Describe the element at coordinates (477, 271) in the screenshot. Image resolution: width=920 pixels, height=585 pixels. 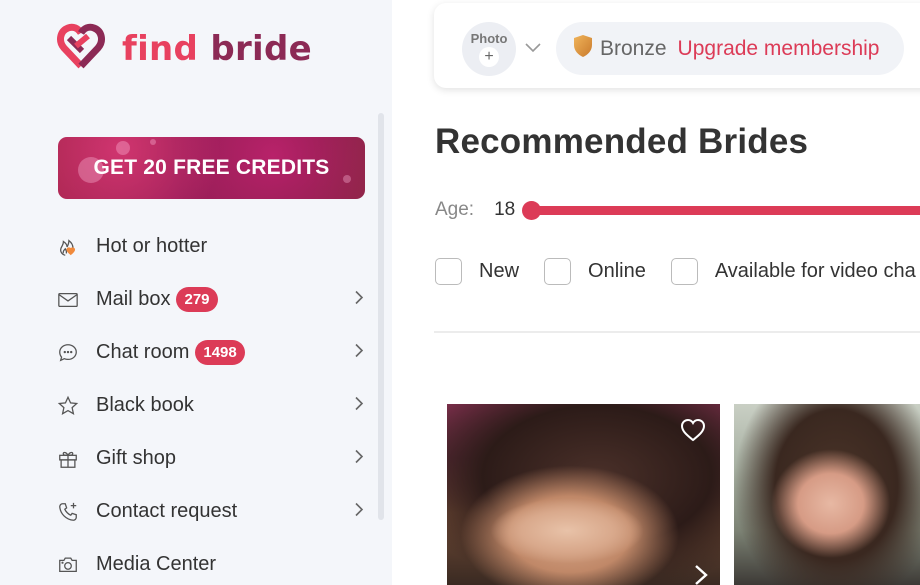
I see `filter-new: New` at that location.